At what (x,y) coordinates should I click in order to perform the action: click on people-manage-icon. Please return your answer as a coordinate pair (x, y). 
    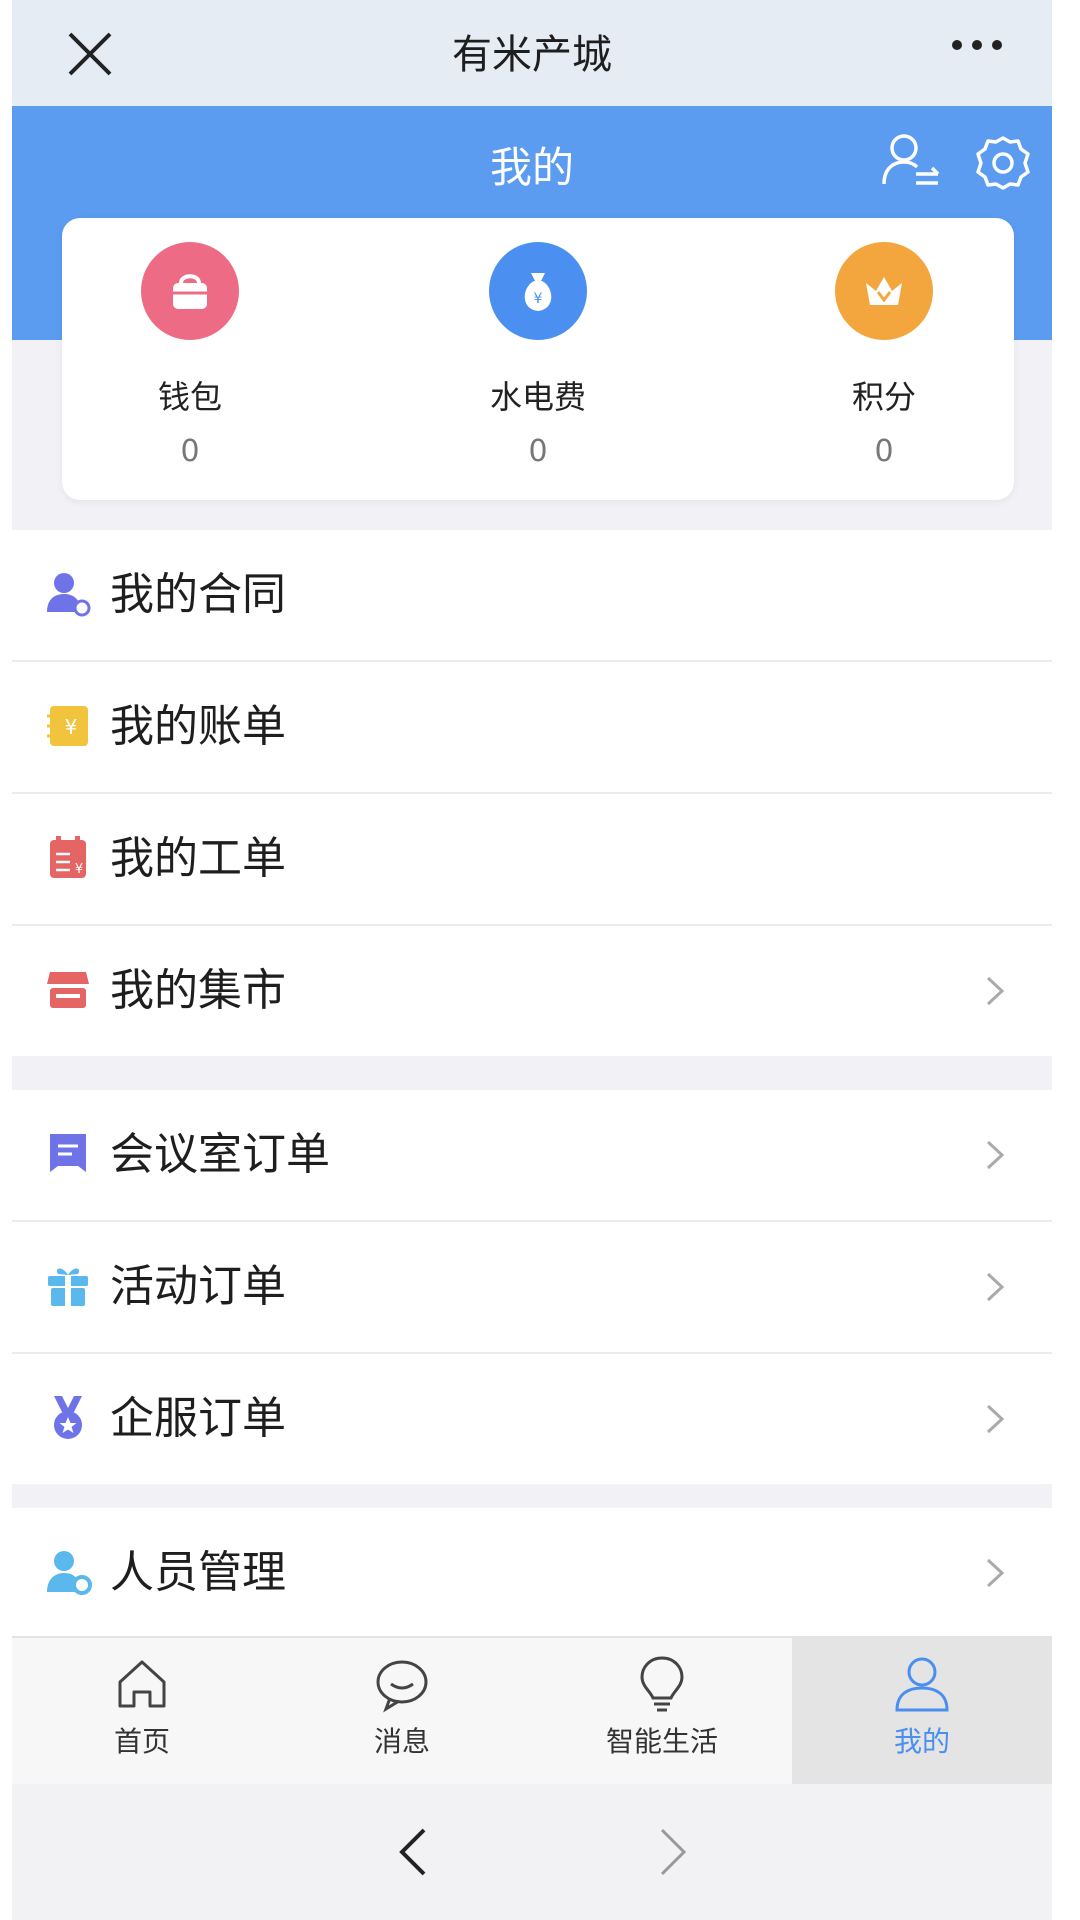
    Looking at the image, I should click on (69, 1573).